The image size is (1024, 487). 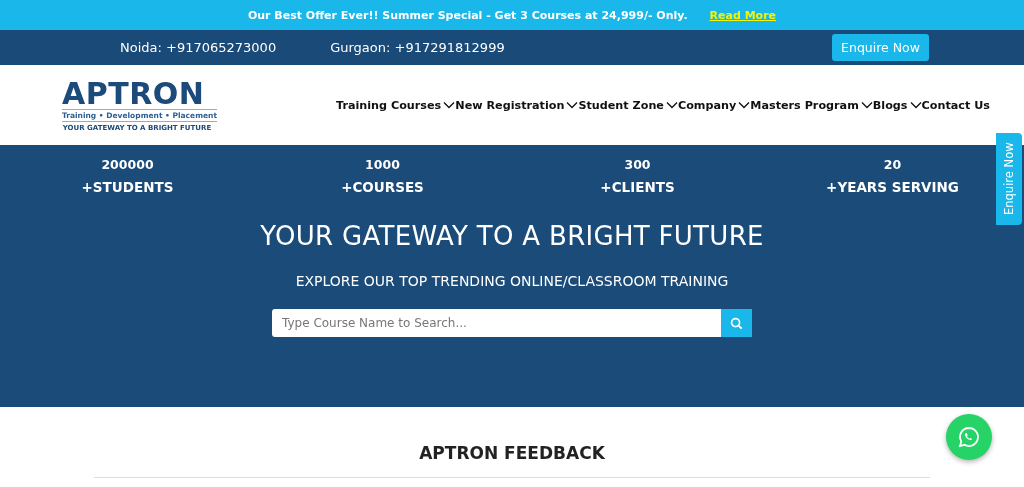 What do you see at coordinates (714, 105) in the screenshot?
I see `nav-link: Company` at bounding box center [714, 105].